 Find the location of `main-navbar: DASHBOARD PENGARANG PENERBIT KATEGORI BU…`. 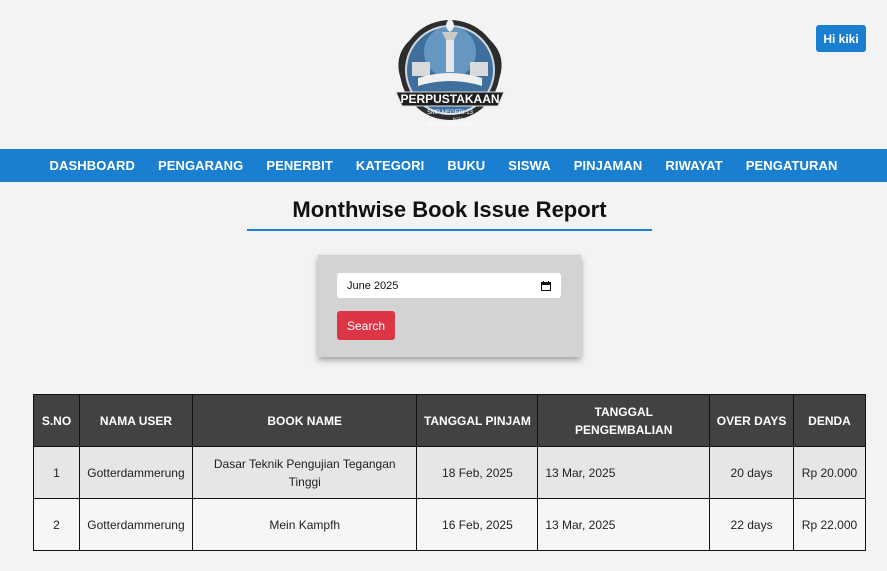

main-navbar: DASHBOARD PENGARANG PENERBIT KATEGORI BU… is located at coordinates (443, 165).